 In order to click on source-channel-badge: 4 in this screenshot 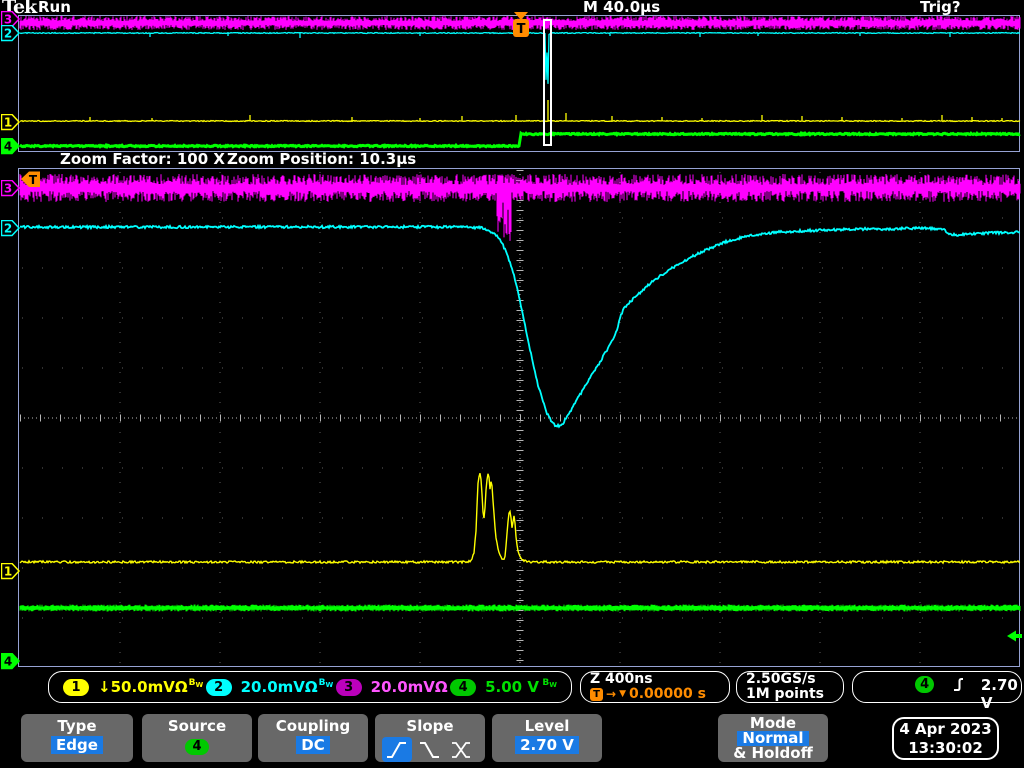, I will do `click(197, 746)`.